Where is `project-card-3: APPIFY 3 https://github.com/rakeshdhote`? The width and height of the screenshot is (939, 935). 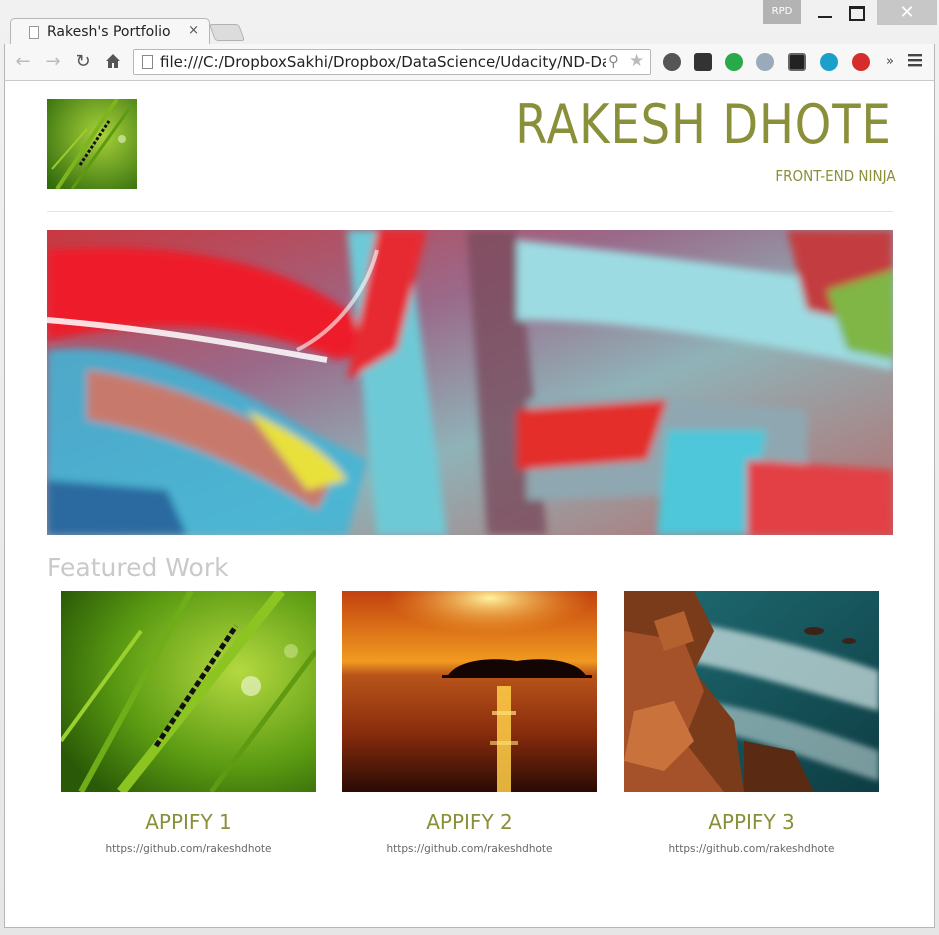 project-card-3: APPIFY 3 https://github.com/rakeshdhote is located at coordinates (751, 723).